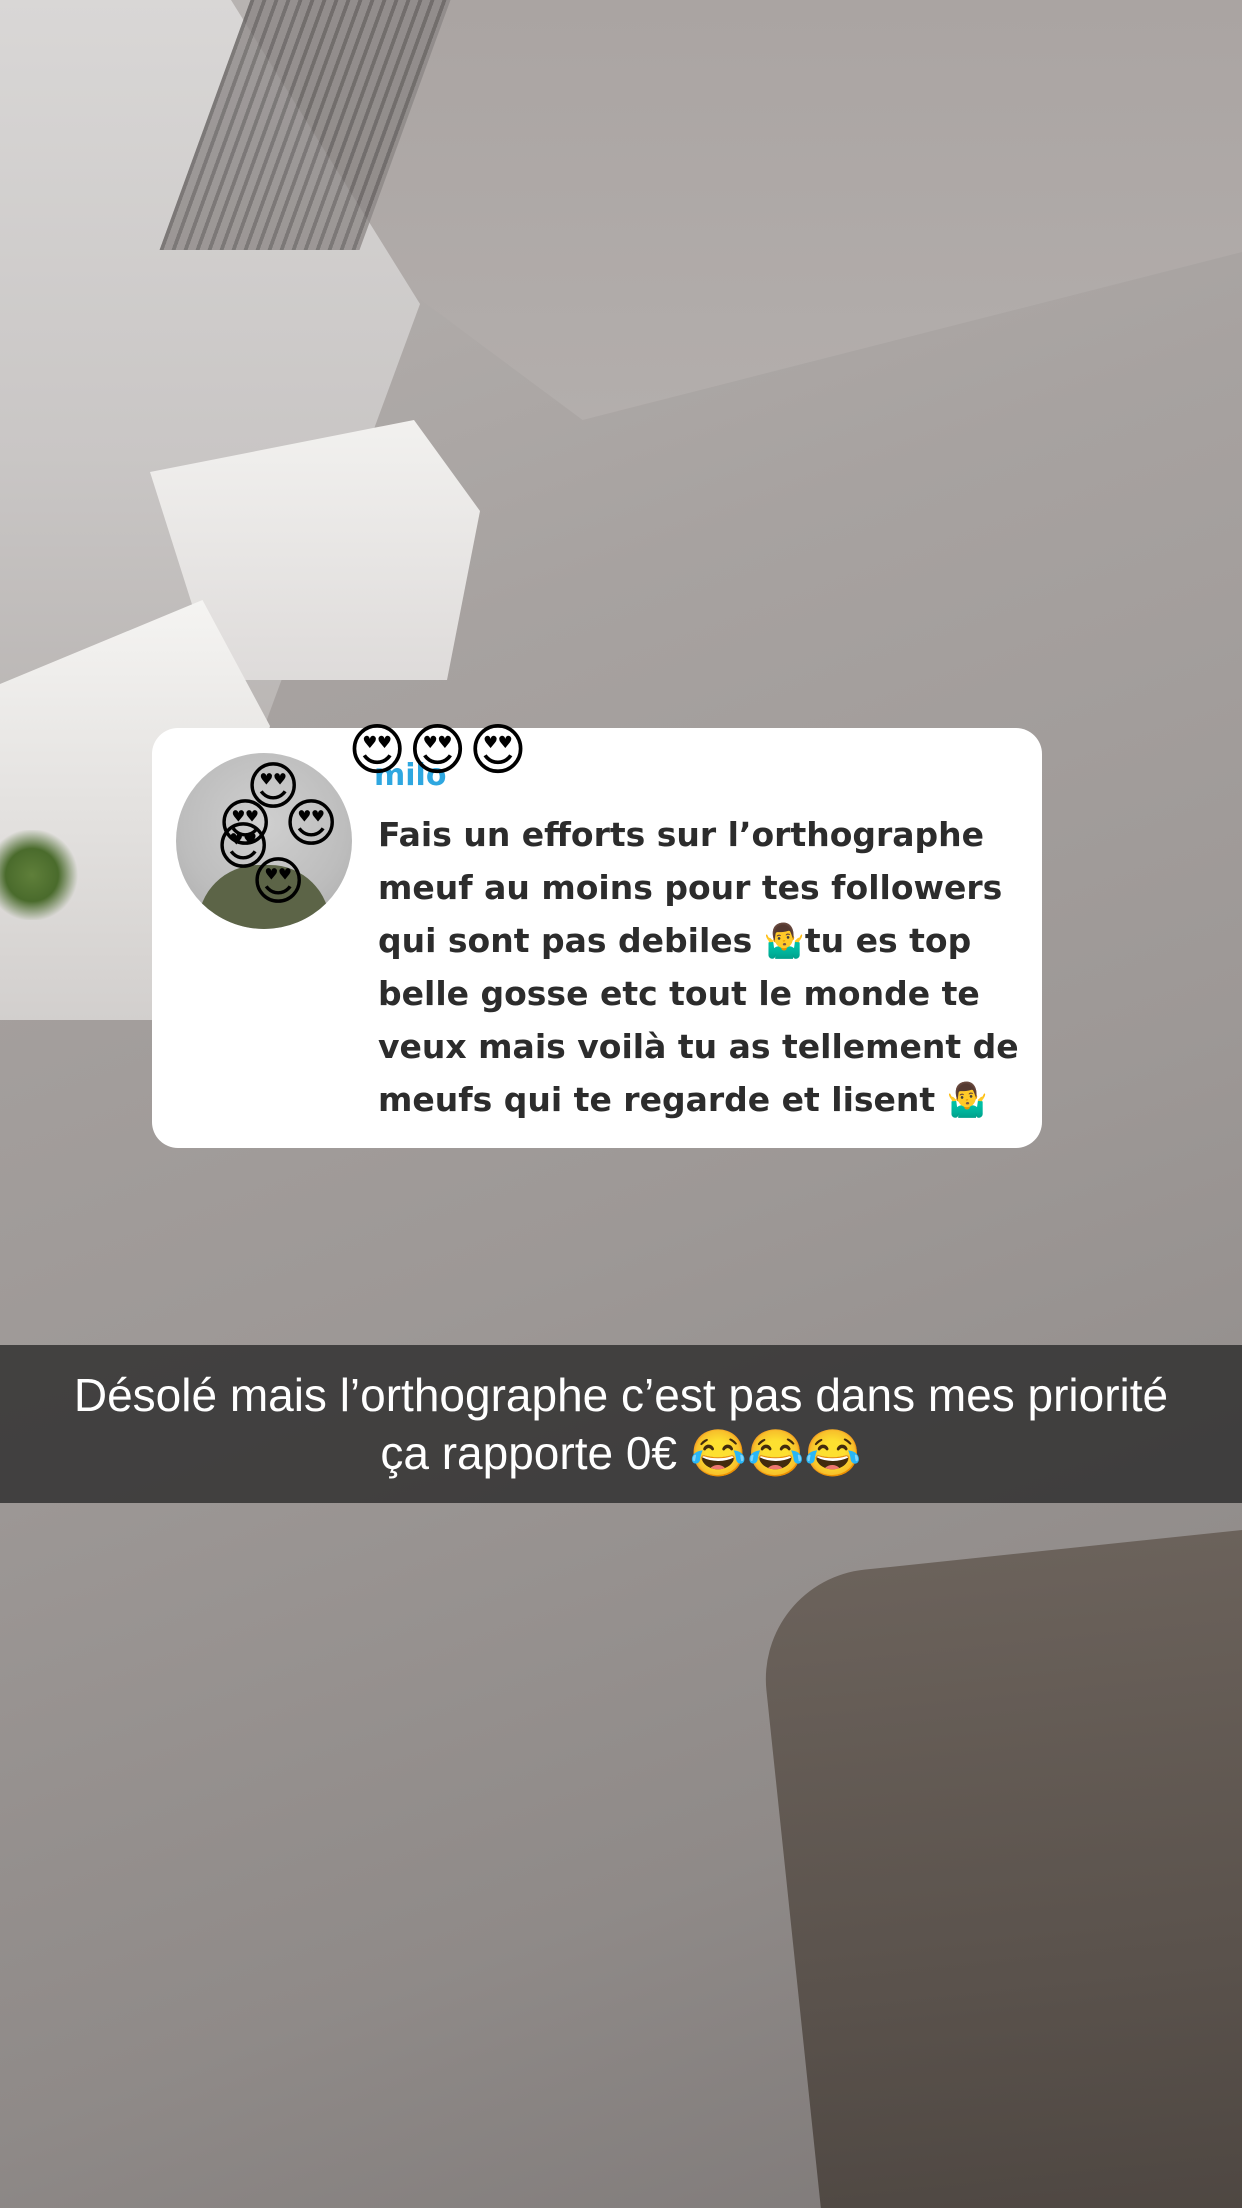 The image size is (1242, 2208). What do you see at coordinates (771, 210) in the screenshot?
I see `background-ceiling` at bounding box center [771, 210].